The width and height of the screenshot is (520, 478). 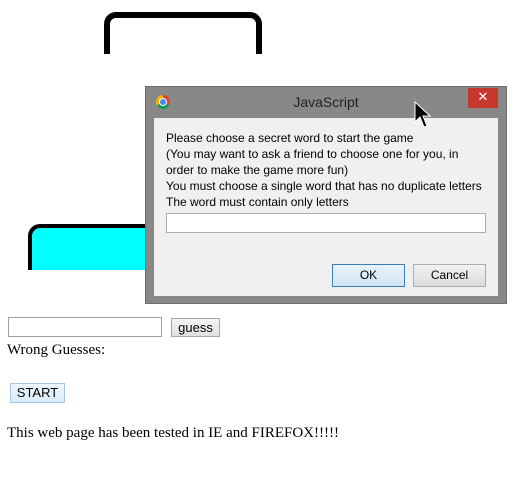 I want to click on guess-input, so click(x=85, y=327).